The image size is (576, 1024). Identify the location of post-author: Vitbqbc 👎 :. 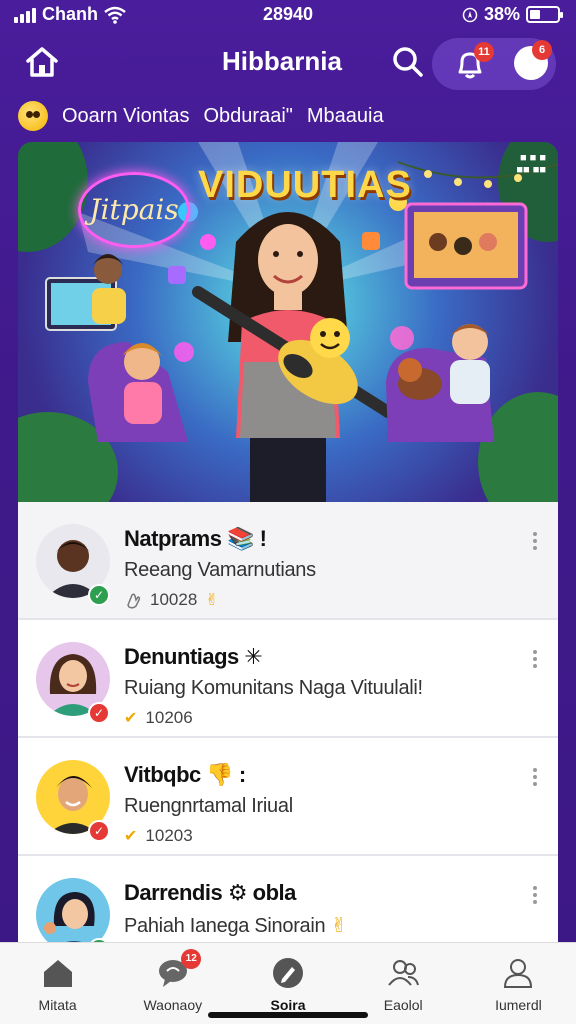
(185, 774).